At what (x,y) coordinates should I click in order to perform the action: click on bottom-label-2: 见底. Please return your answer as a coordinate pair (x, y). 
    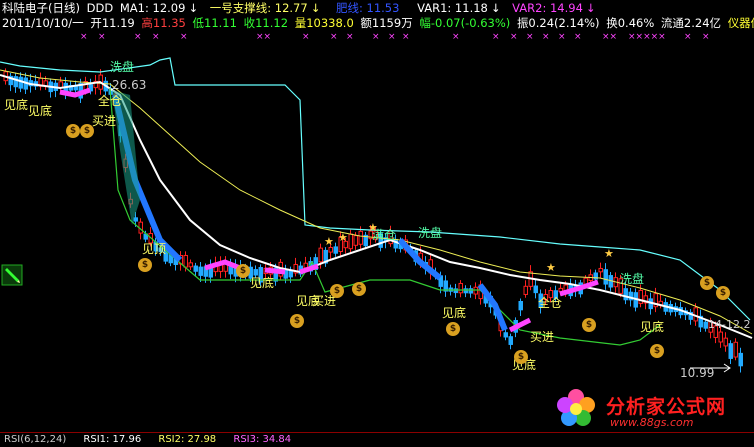
    Looking at the image, I should click on (40, 111).